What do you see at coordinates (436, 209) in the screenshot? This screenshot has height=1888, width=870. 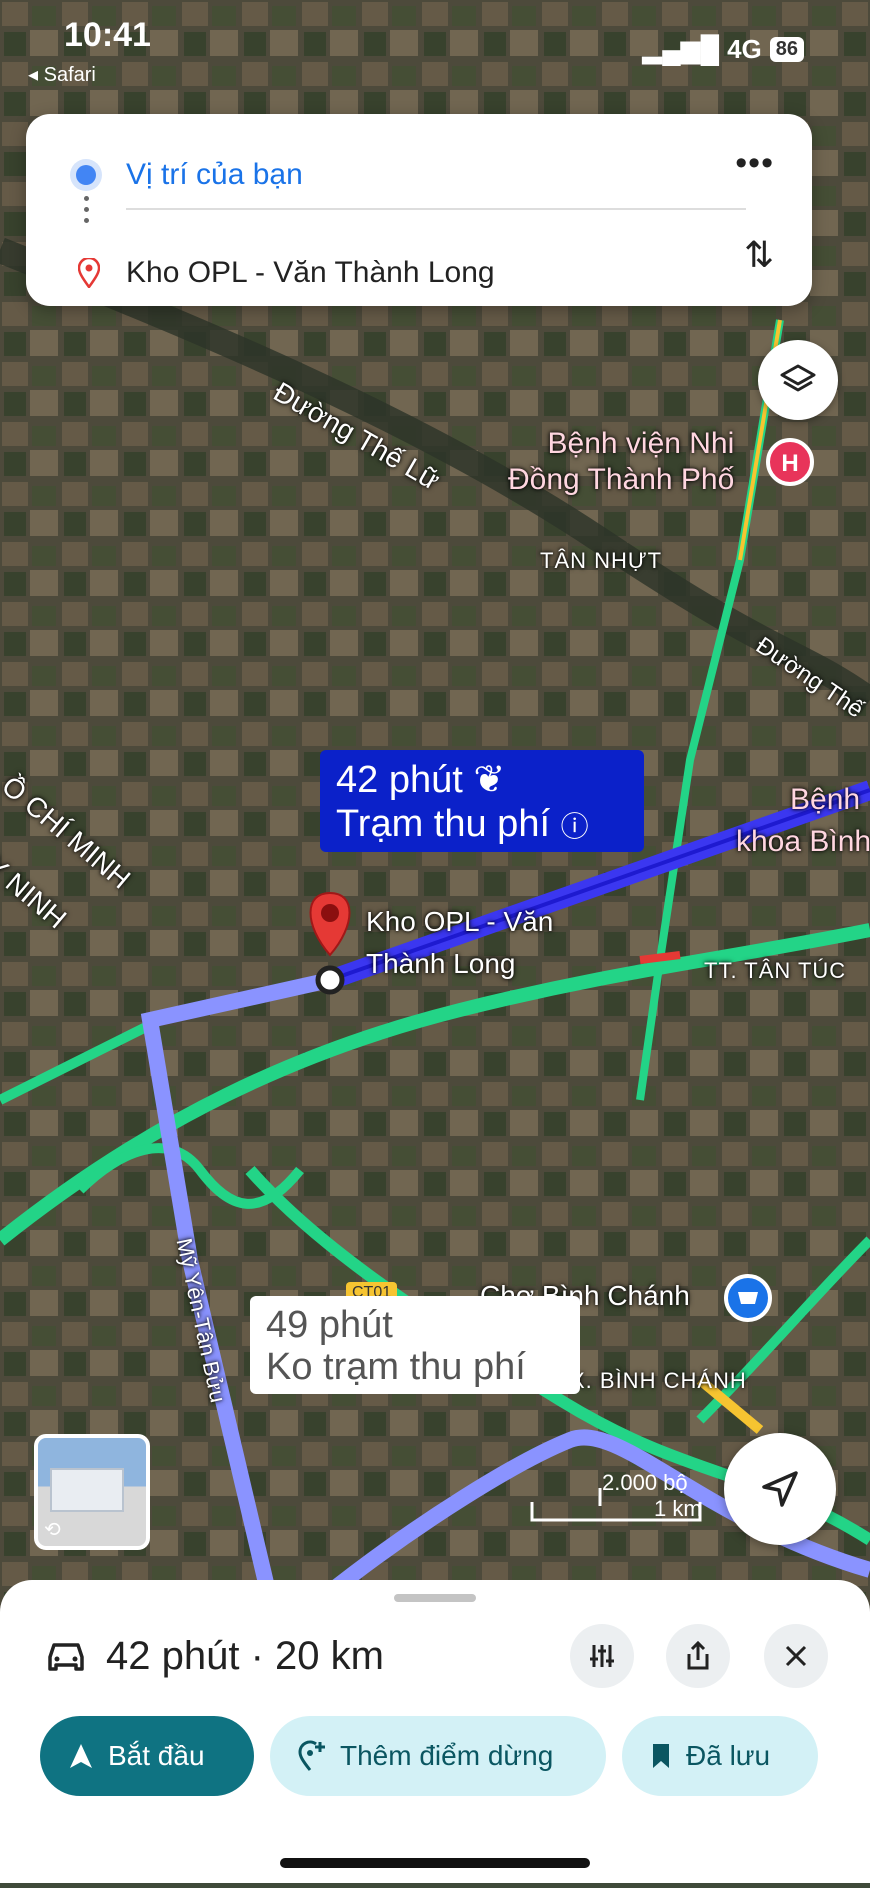 I see `directions-divider` at bounding box center [436, 209].